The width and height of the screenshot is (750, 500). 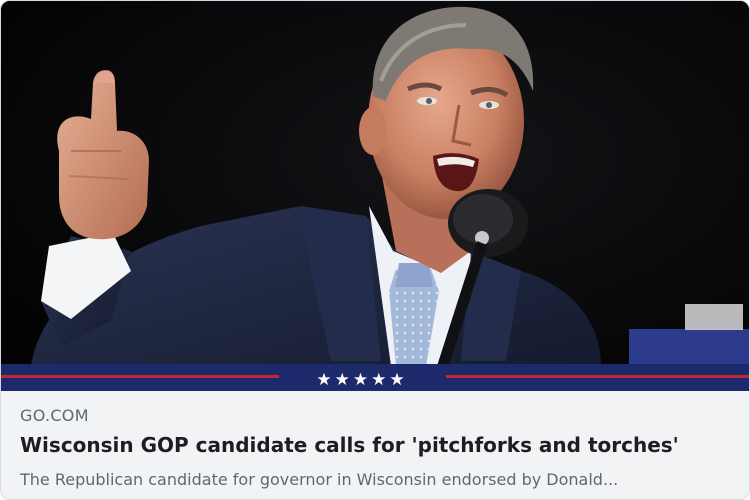 What do you see at coordinates (689, 347) in the screenshot?
I see `stage-panel` at bounding box center [689, 347].